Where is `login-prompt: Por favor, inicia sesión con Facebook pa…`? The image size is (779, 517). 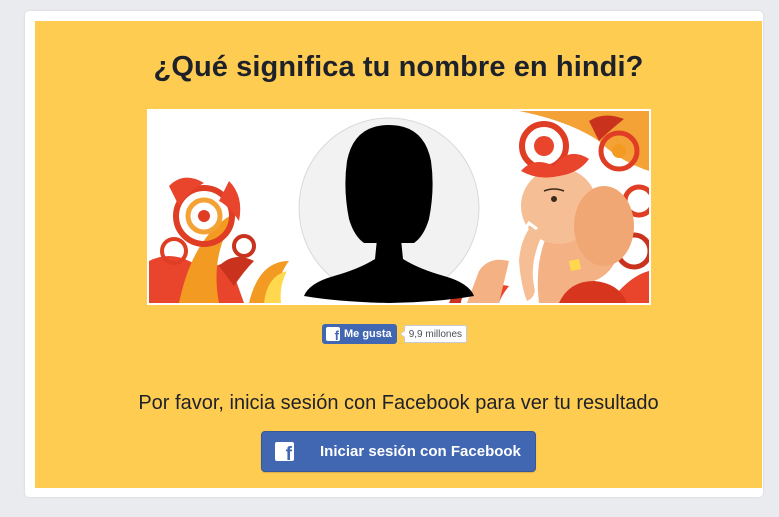 login-prompt: Por favor, inicia sesión con Facebook pa… is located at coordinates (398, 403).